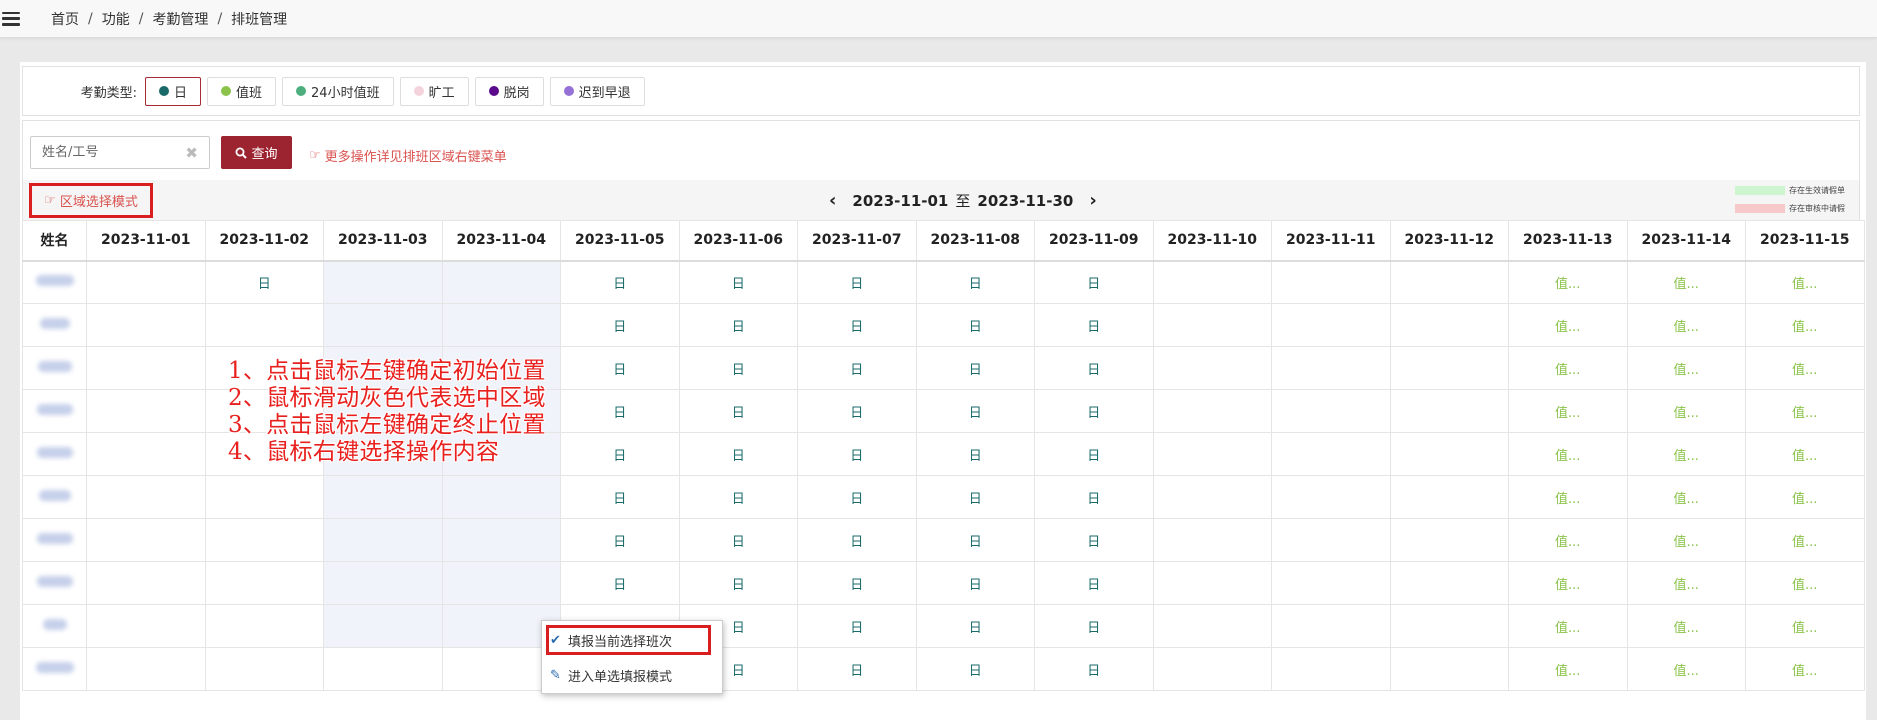  Describe the element at coordinates (116, 19) in the screenshot. I see `breadcrumb-function: 功能` at that location.